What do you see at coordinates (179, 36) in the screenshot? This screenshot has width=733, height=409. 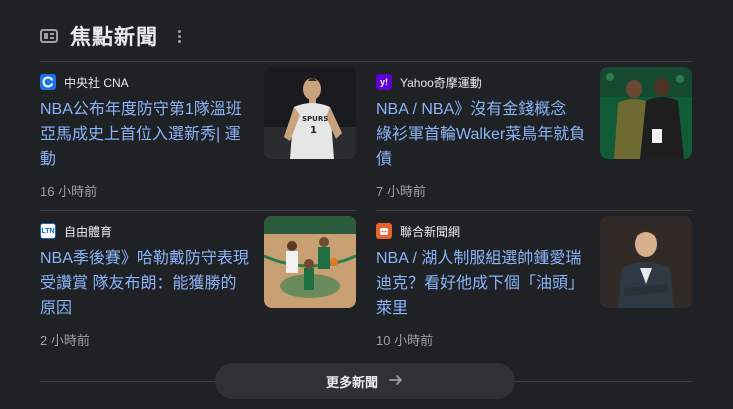 I see `more-options-icon` at bounding box center [179, 36].